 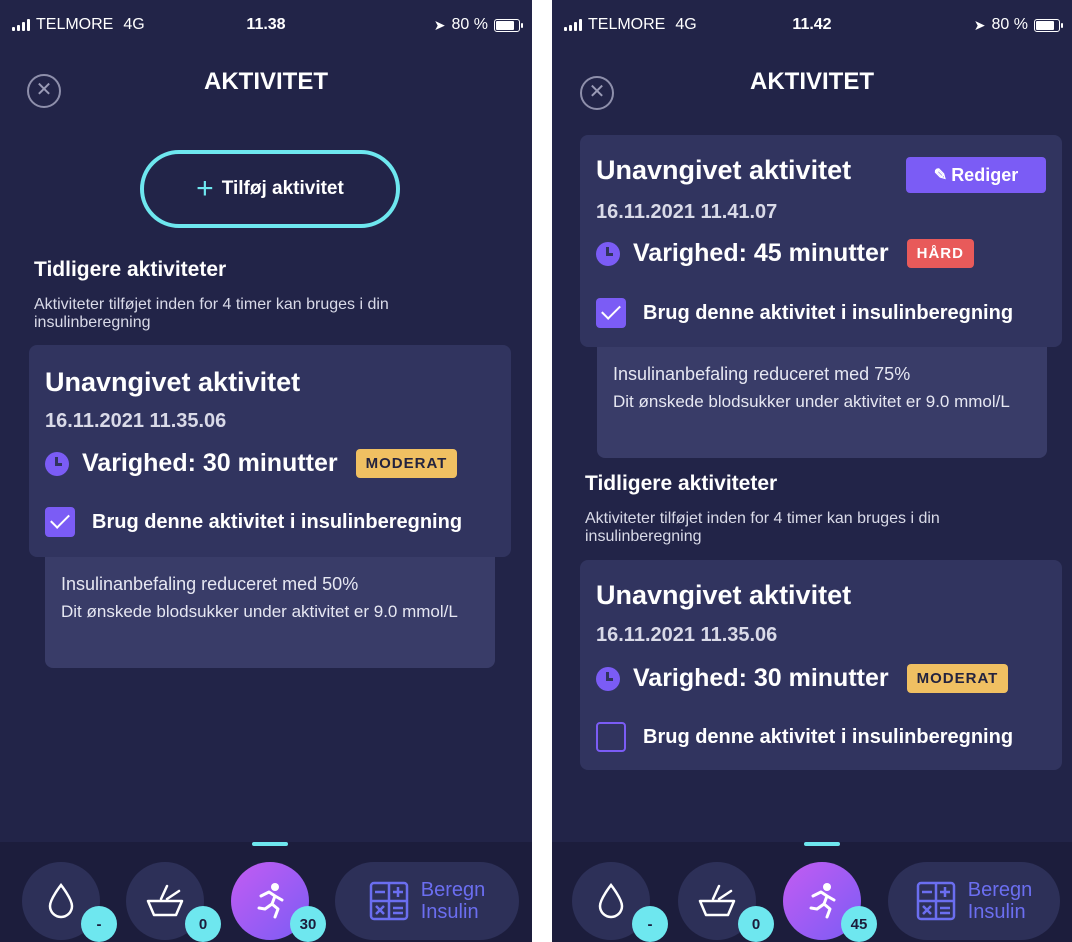 I want to click on plus-icon: +, so click(x=205, y=188).